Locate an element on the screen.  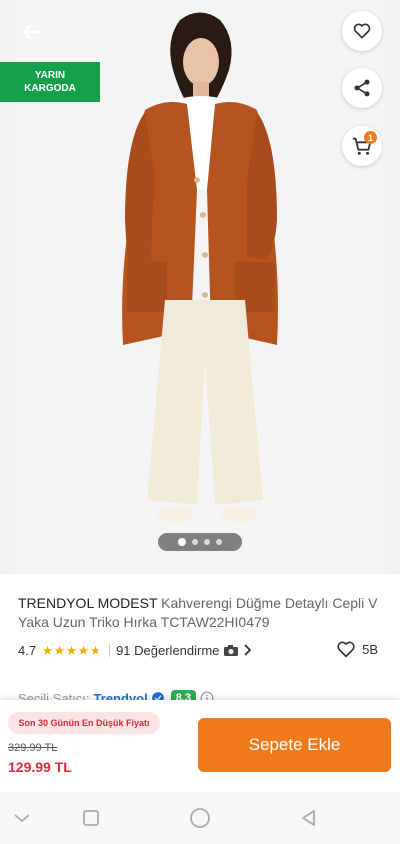
heart-icon is located at coordinates (362, 31).